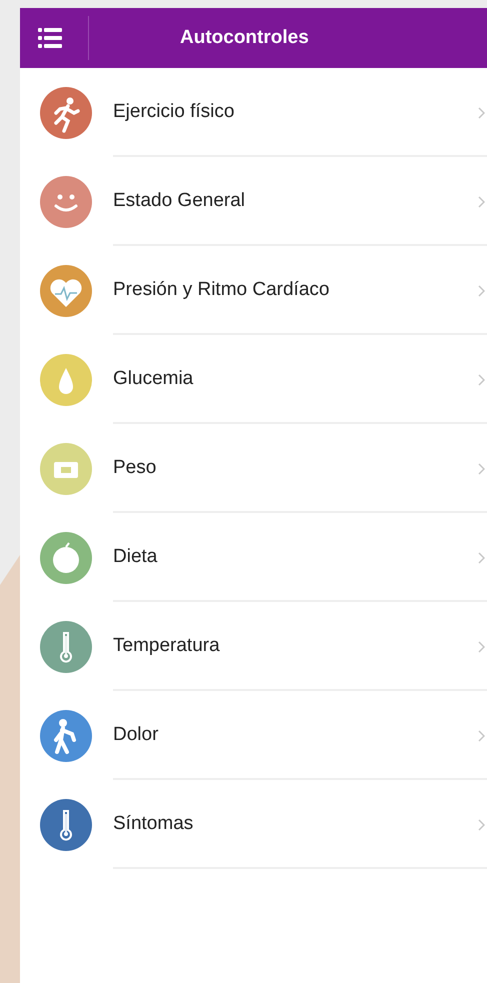 The image size is (487, 983). I want to click on list-item: Estado General, so click(253, 201).